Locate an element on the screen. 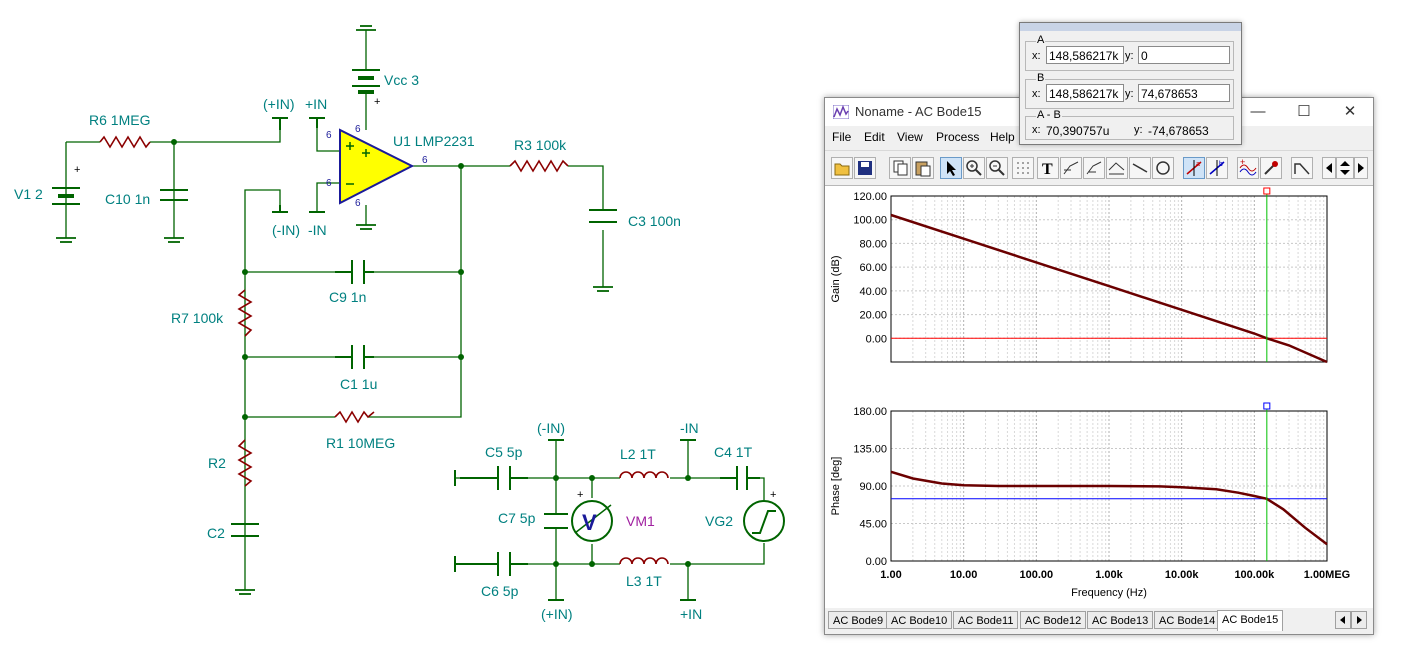  cursor-b-y-label: y: is located at coordinates (1129, 94).